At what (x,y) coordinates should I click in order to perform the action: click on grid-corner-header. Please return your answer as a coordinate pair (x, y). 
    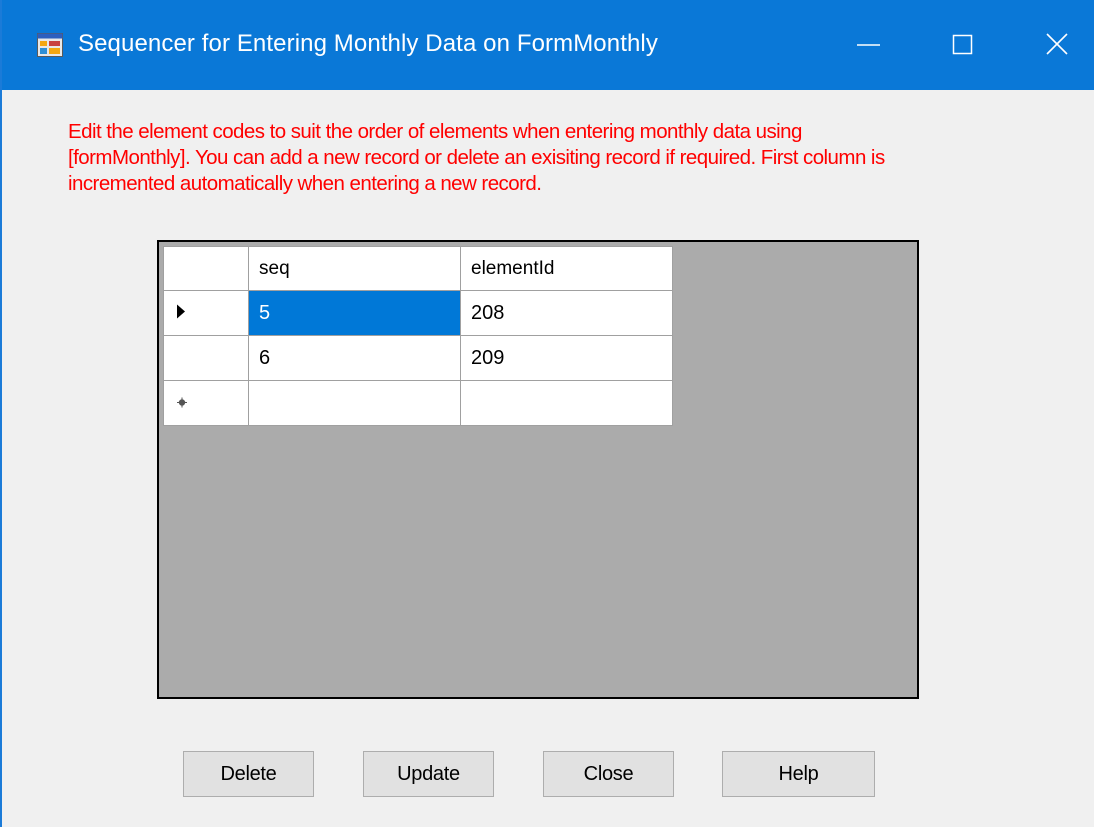
    Looking at the image, I should click on (206, 268).